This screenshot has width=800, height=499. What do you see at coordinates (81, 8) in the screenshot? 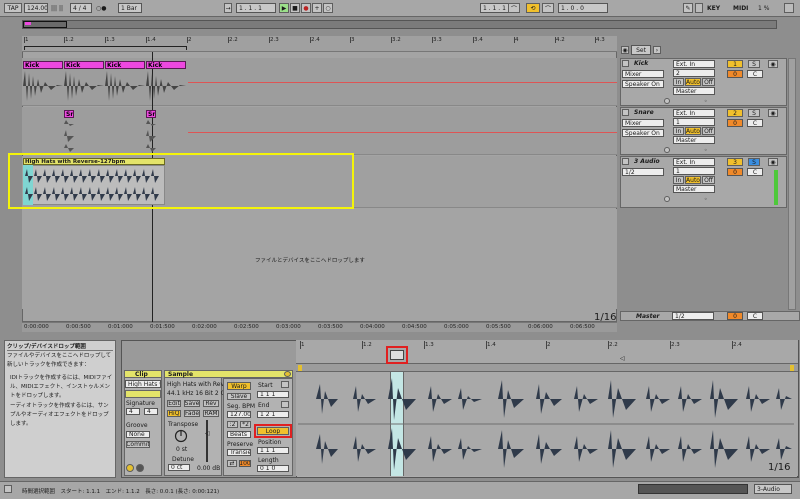
I see `time-signature-field: 4 / 4` at bounding box center [81, 8].